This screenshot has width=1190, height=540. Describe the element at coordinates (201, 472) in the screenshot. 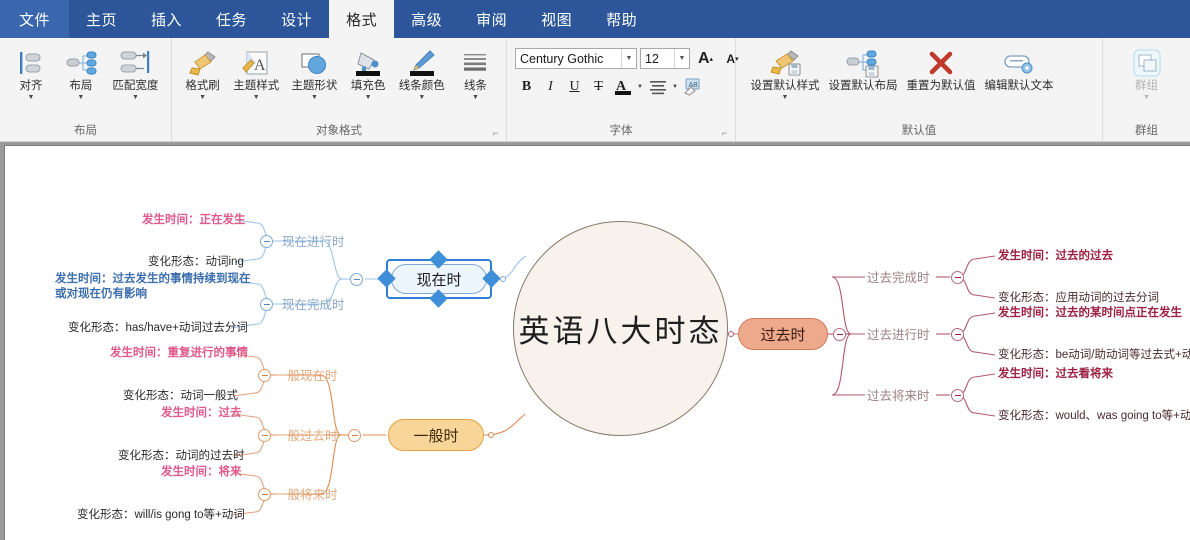

I see `detail-simple-future-time: 发生时间：将来` at that location.